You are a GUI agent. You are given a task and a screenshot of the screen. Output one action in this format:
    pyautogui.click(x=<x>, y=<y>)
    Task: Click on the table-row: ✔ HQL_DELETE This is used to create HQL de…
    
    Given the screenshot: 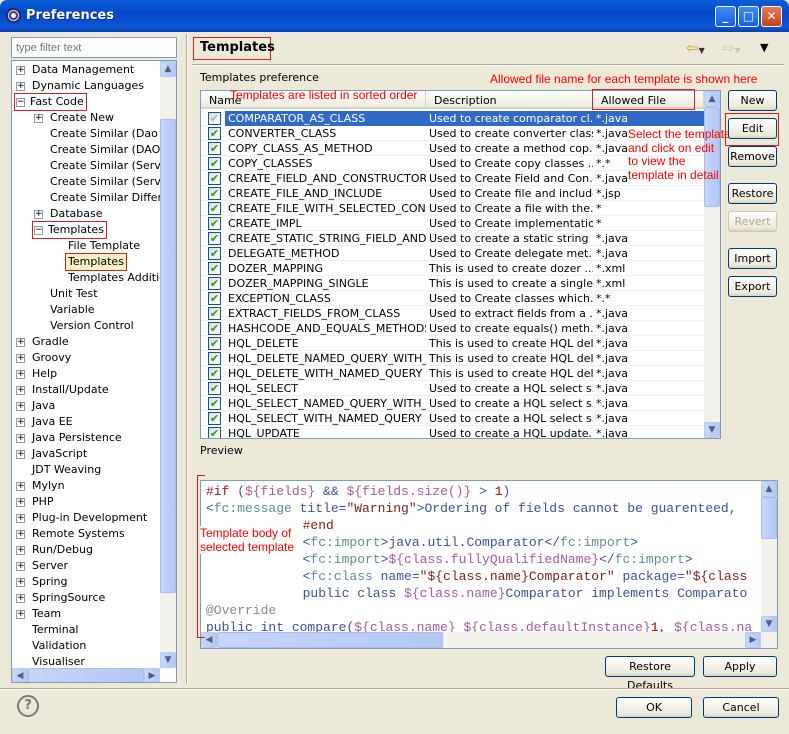 What is the action you would take?
    pyautogui.click(x=452, y=343)
    